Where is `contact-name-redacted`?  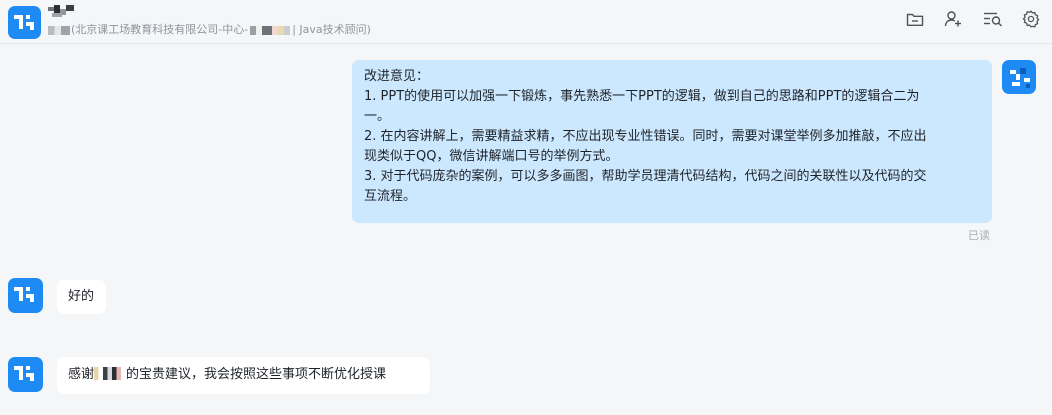
contact-name-redacted is located at coordinates (62, 12).